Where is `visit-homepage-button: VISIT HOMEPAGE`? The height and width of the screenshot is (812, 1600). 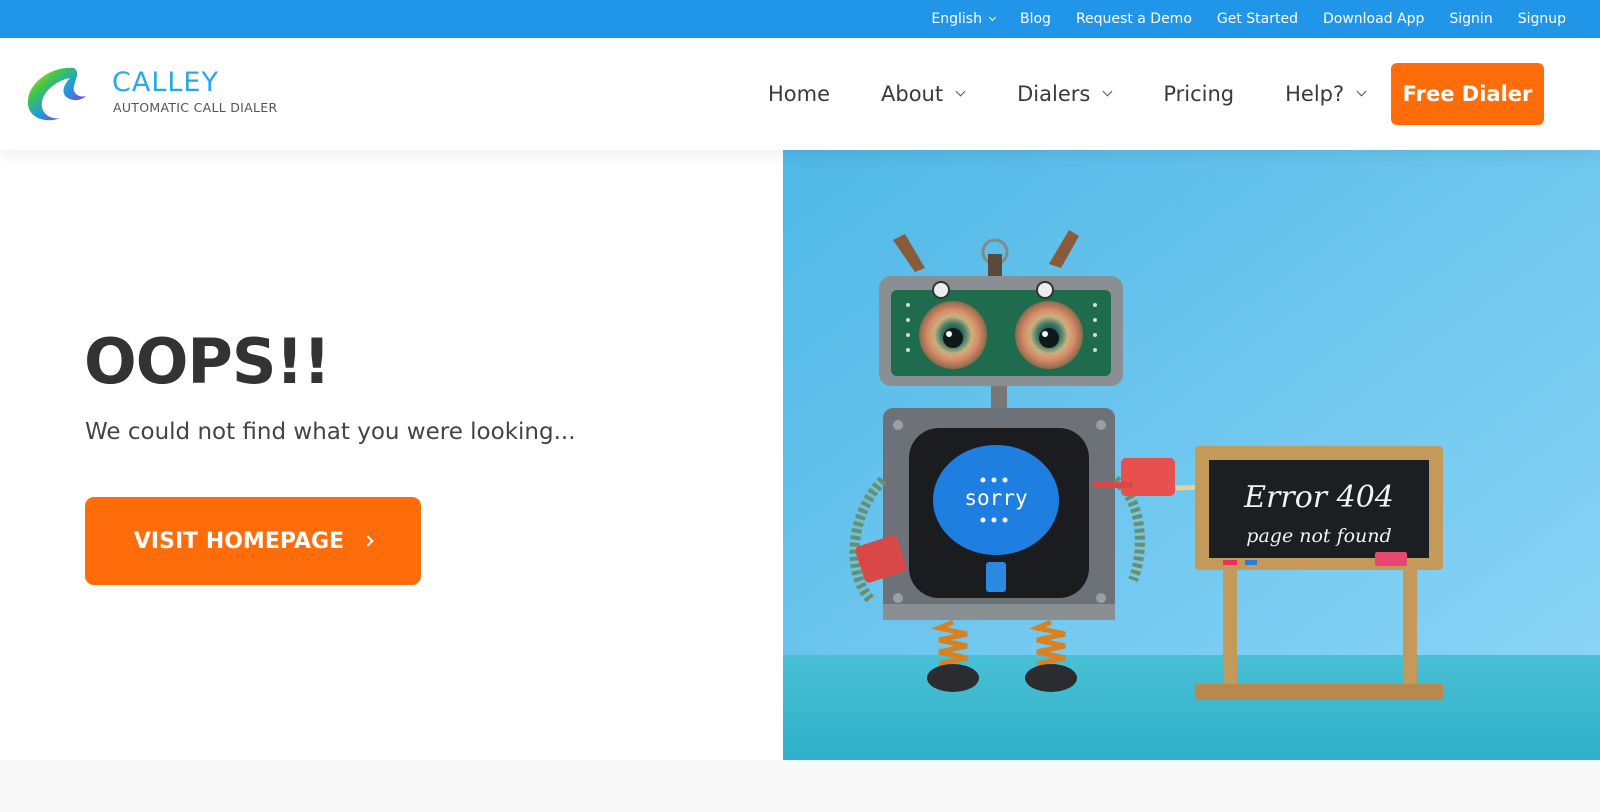 visit-homepage-button: VISIT HOMEPAGE is located at coordinates (253, 541).